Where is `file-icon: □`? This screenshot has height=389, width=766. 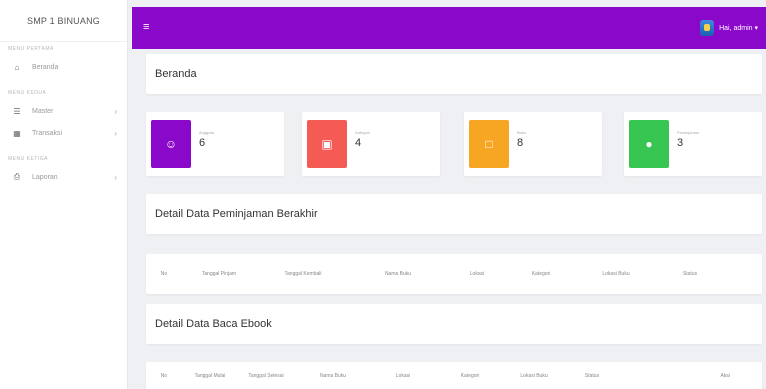
file-icon: □ is located at coordinates (489, 144).